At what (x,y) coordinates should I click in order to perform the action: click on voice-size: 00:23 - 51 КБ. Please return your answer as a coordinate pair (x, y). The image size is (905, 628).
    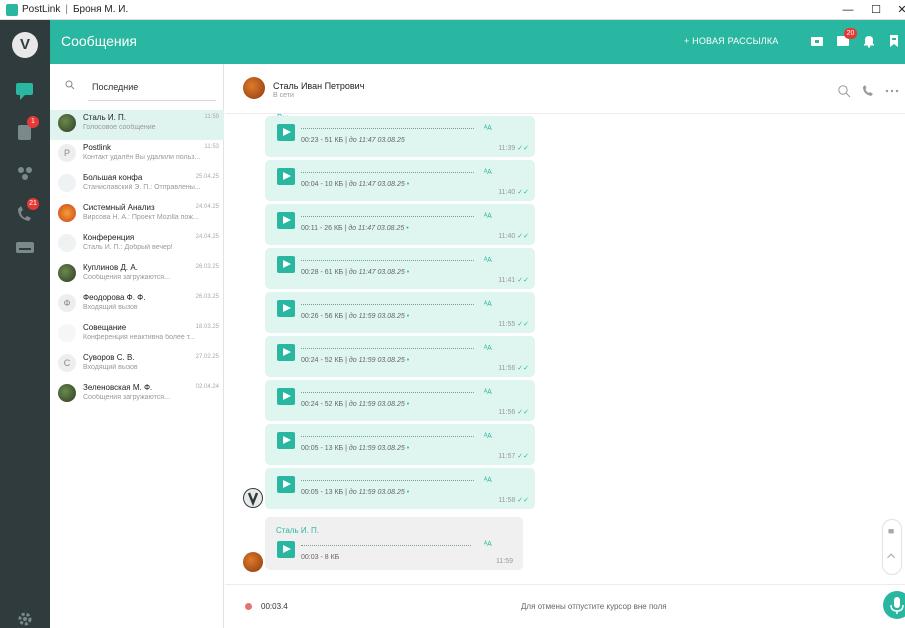
    Looking at the image, I should click on (322, 140).